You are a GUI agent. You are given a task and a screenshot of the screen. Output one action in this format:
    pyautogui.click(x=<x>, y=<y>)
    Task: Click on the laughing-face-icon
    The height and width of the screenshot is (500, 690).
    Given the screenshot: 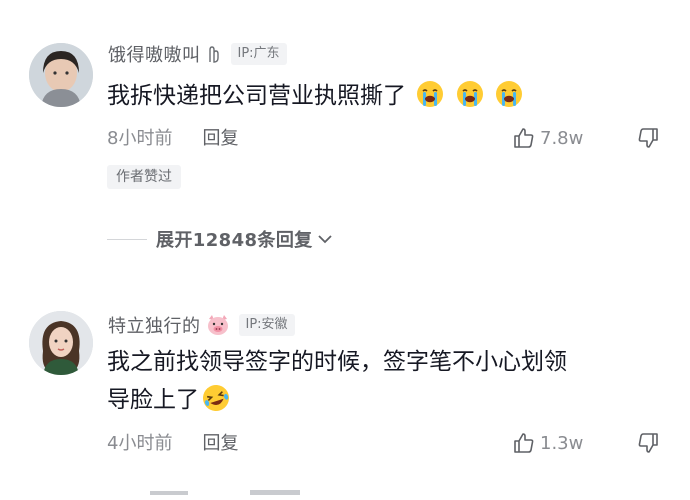 What is the action you would take?
    pyautogui.click(x=216, y=398)
    